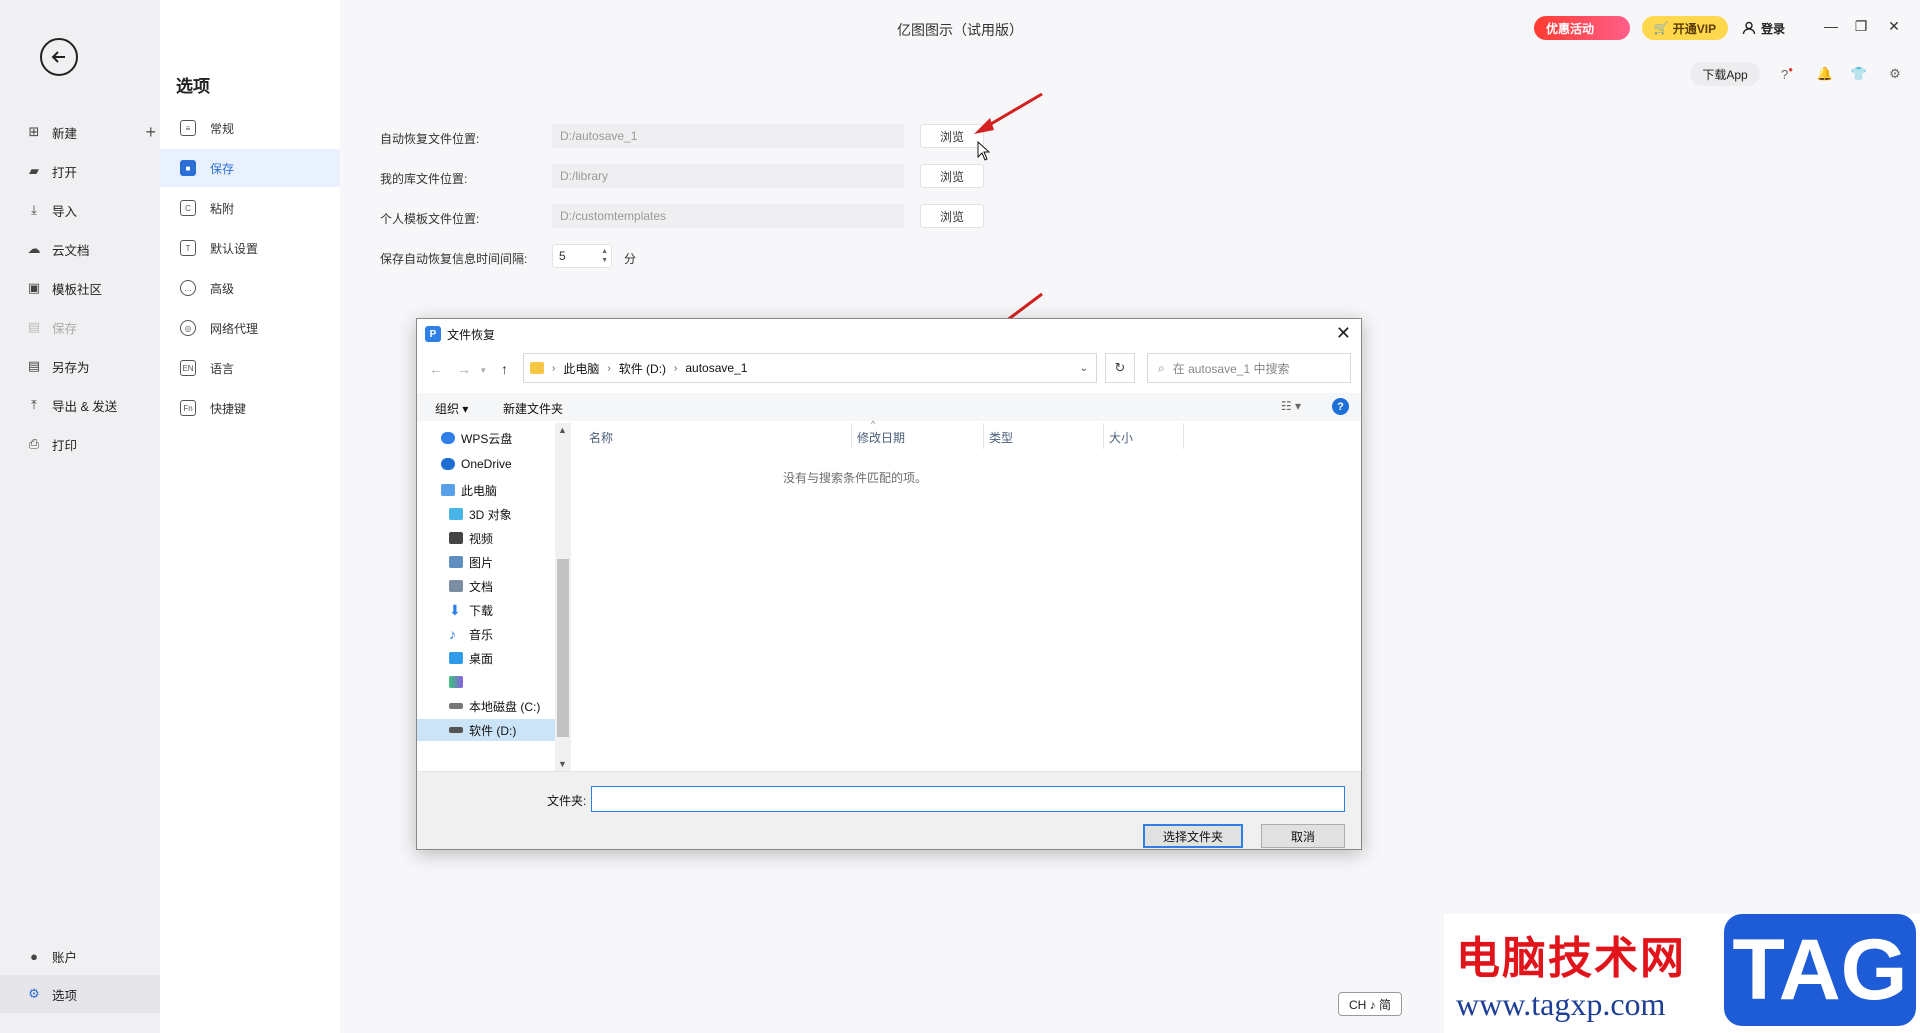 The width and height of the screenshot is (1920, 1033). I want to click on interval-stepper: 5 ▲ ▼, so click(582, 256).